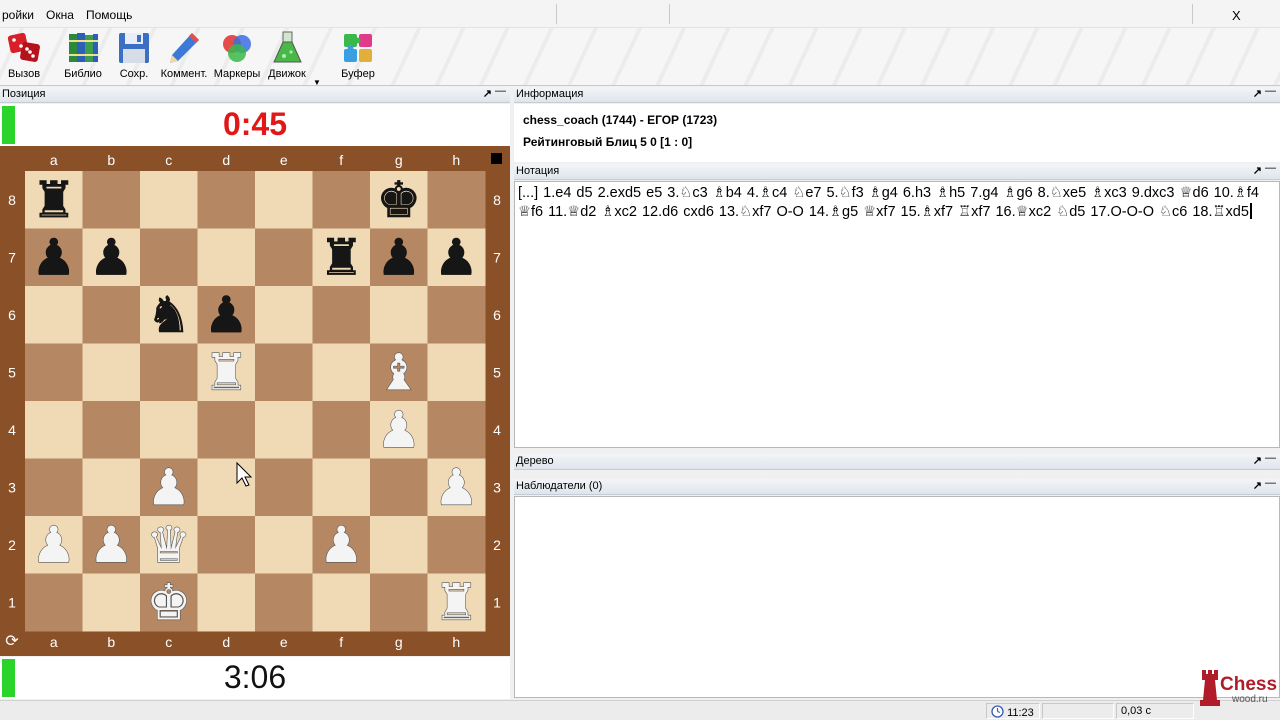 Image resolution: width=1280 pixels, height=720 pixels. What do you see at coordinates (111, 315) in the screenshot?
I see `board-square-b6` at bounding box center [111, 315].